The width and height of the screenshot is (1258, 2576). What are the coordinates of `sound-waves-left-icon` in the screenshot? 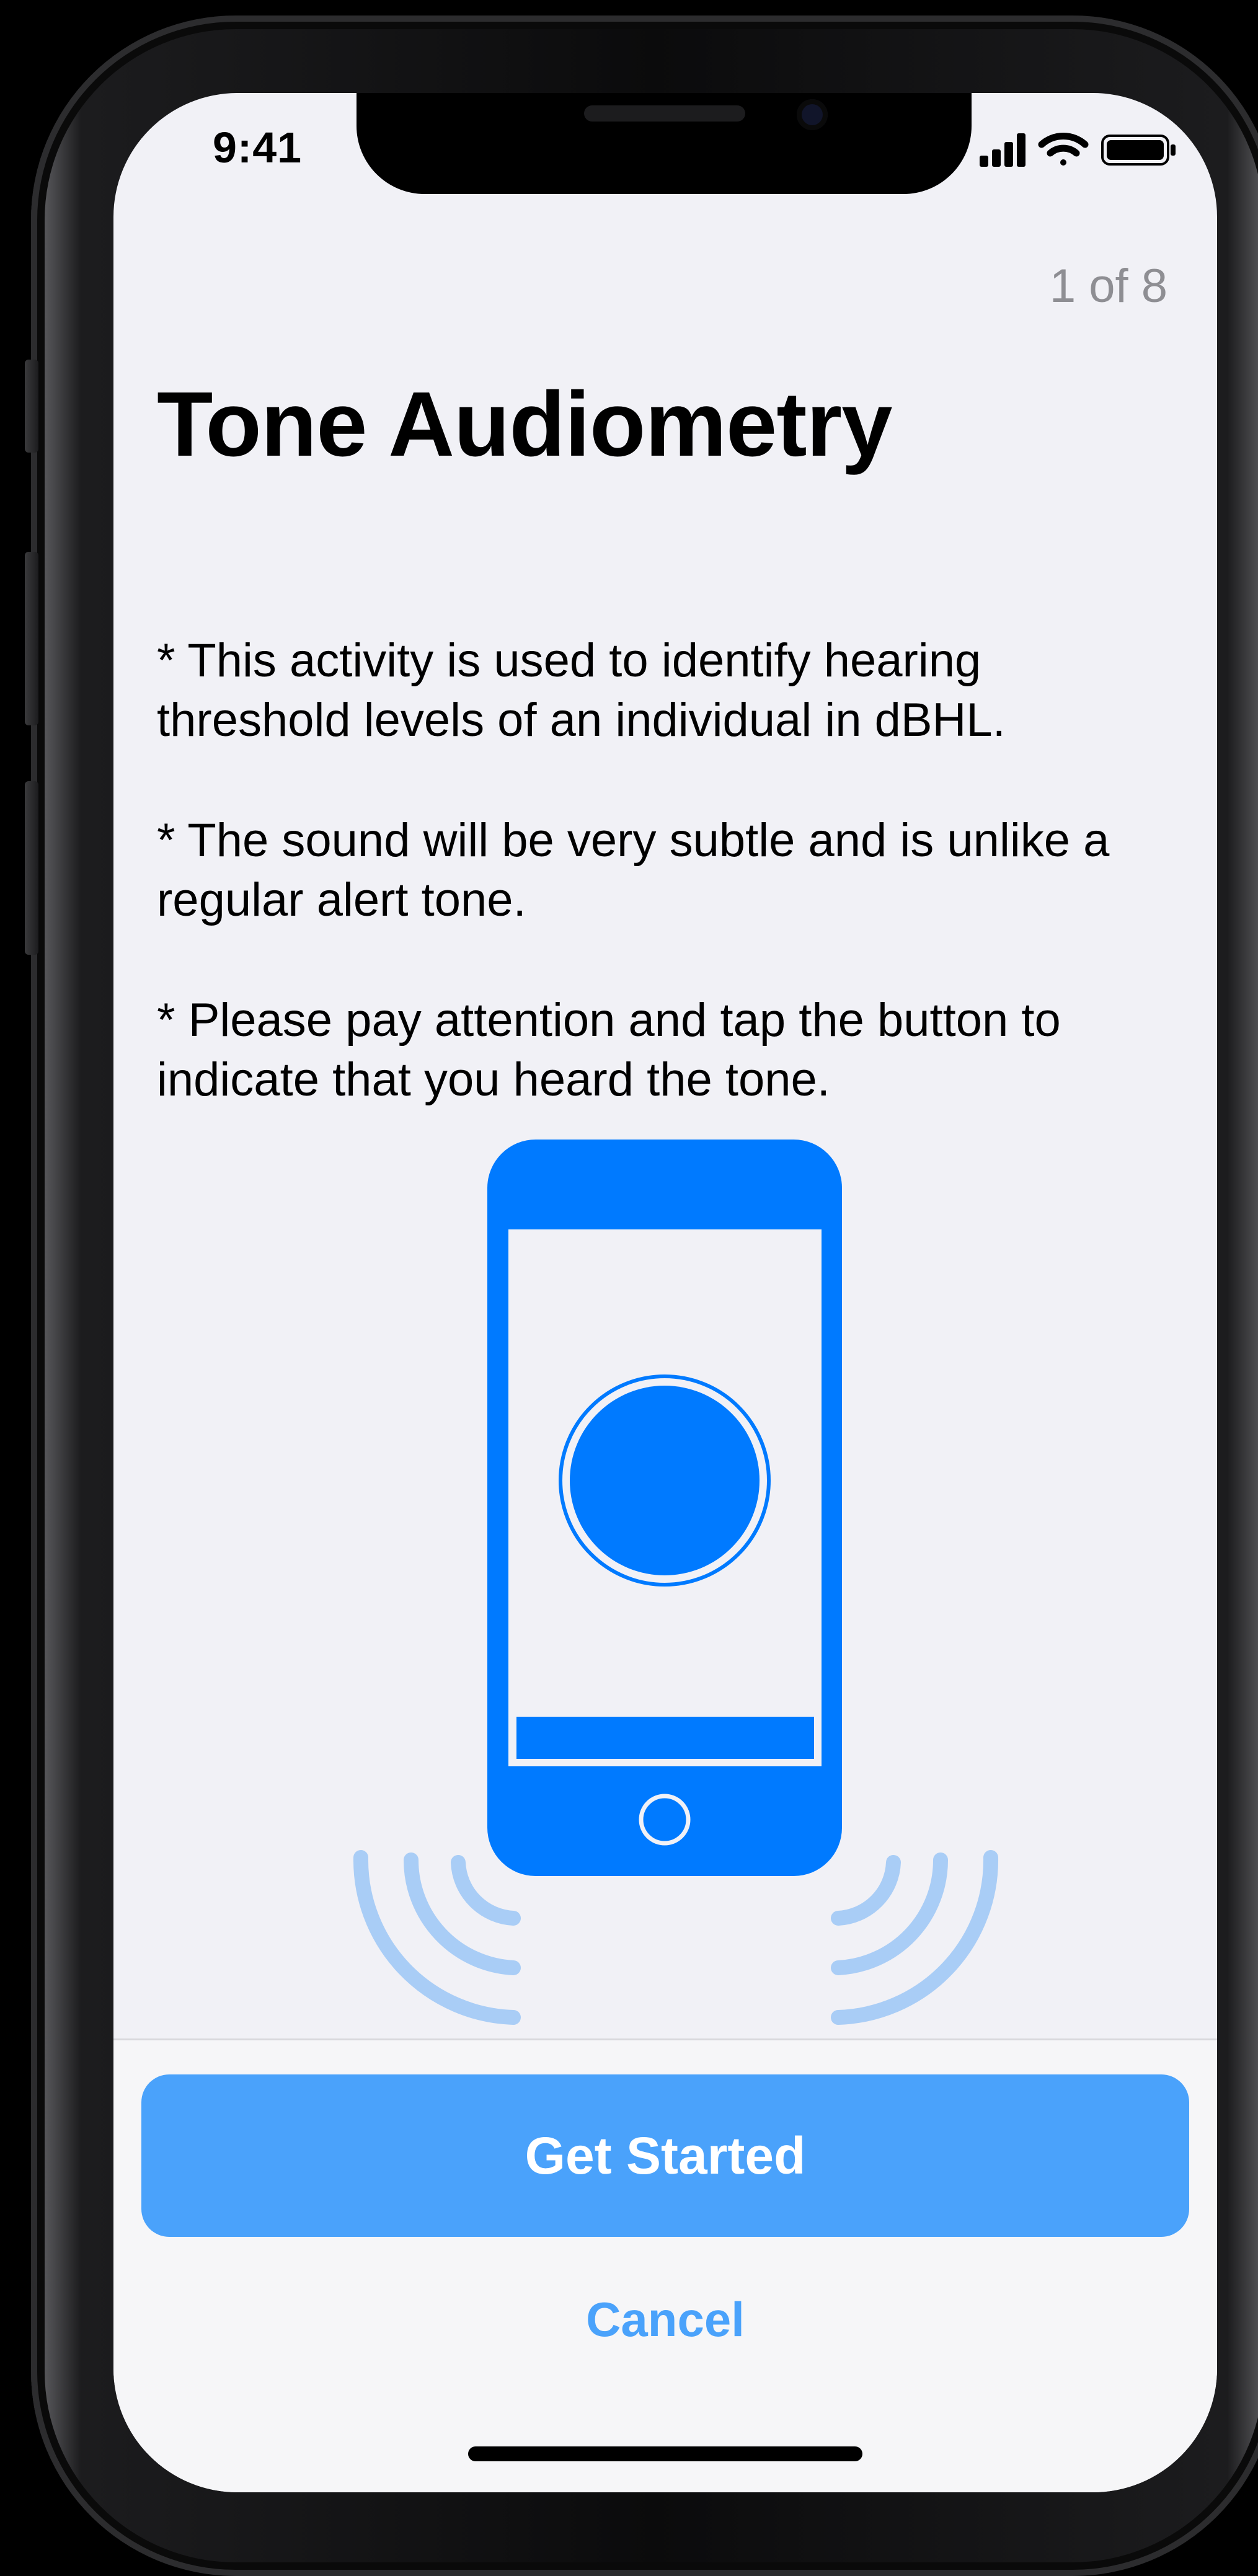 It's located at (437, 1937).